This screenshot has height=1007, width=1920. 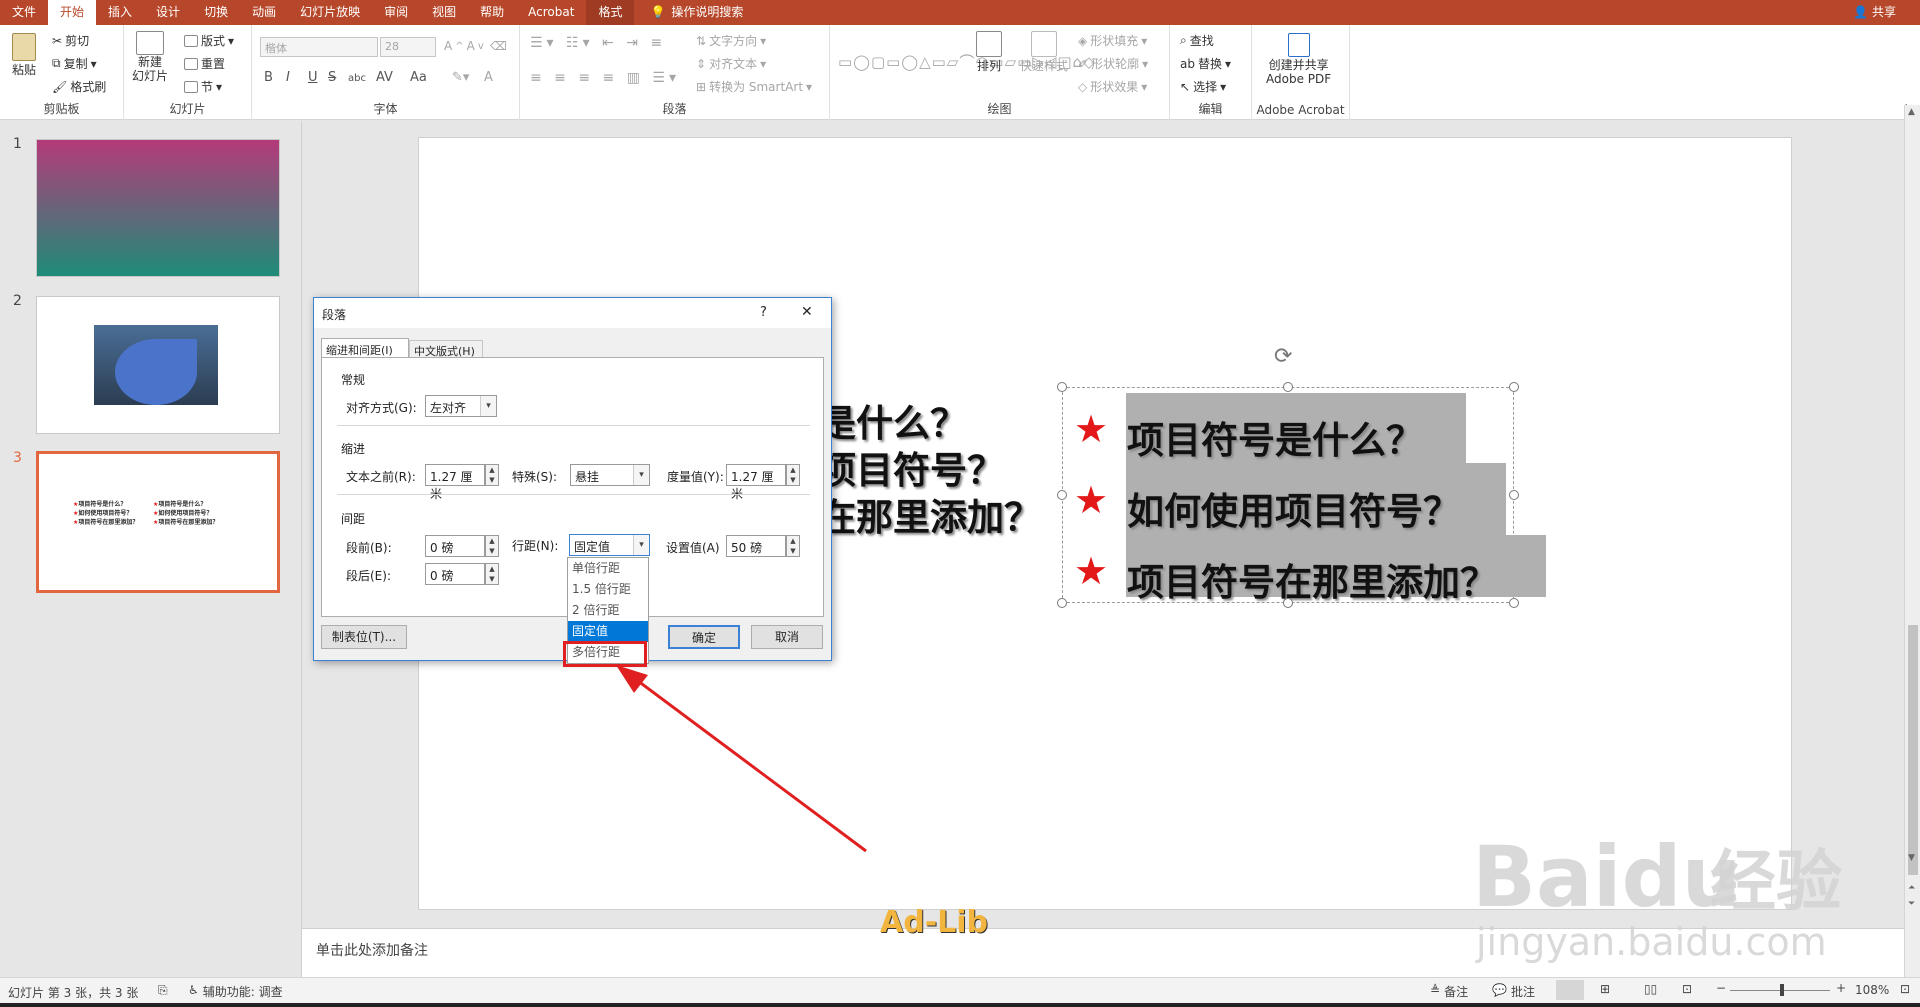 I want to click on underline-button: U, so click(x=313, y=77).